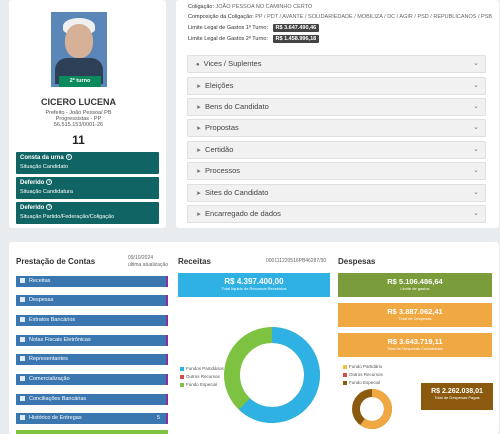 The image size is (500, 434). Describe the element at coordinates (148, 265) in the screenshot. I see `prestacao-update-label: última atualização` at that location.